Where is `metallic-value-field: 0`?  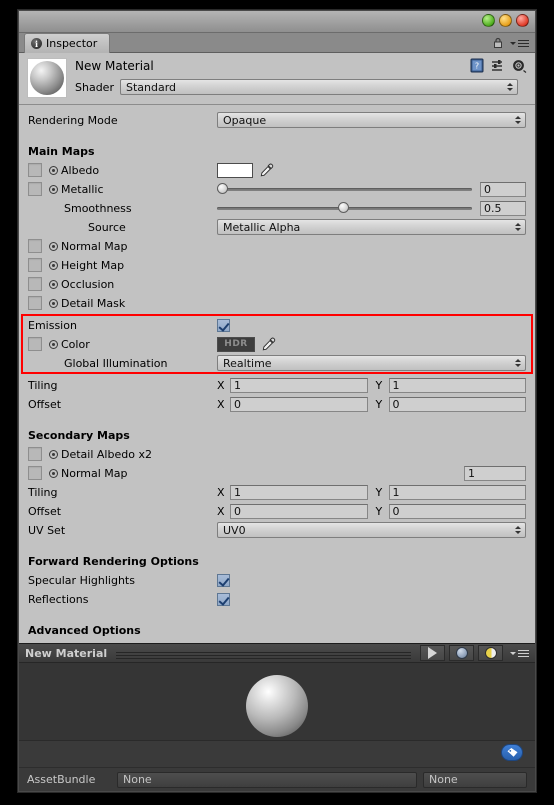 metallic-value-field: 0 is located at coordinates (503, 189).